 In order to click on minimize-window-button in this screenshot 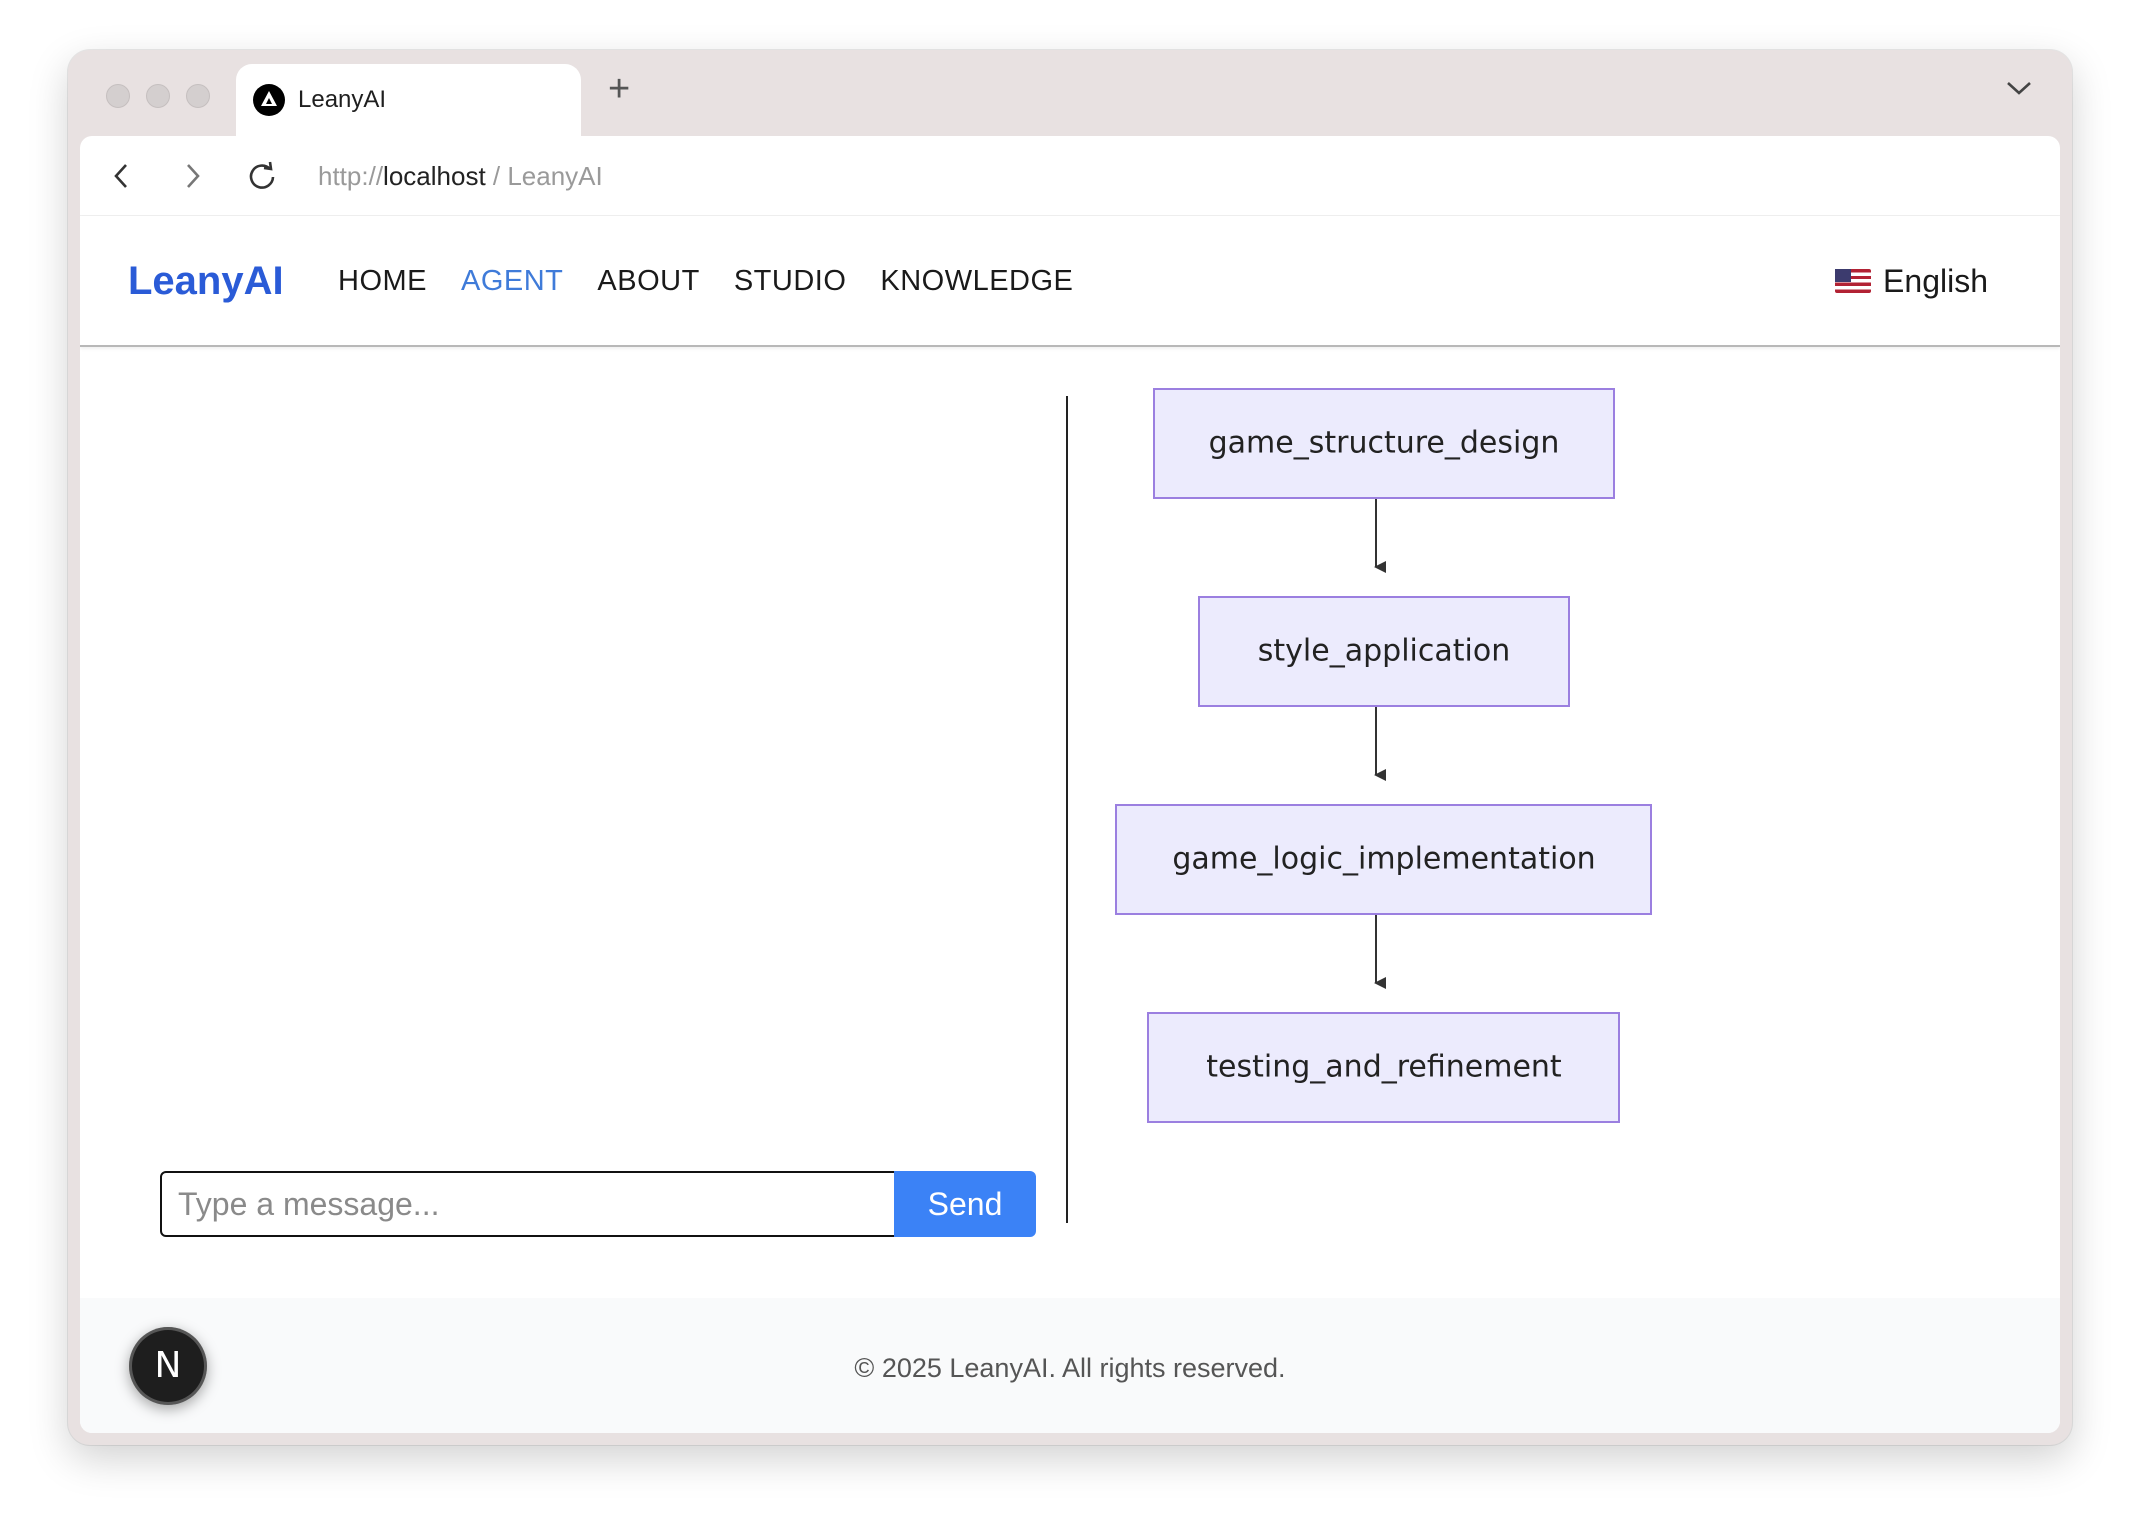, I will do `click(158, 96)`.